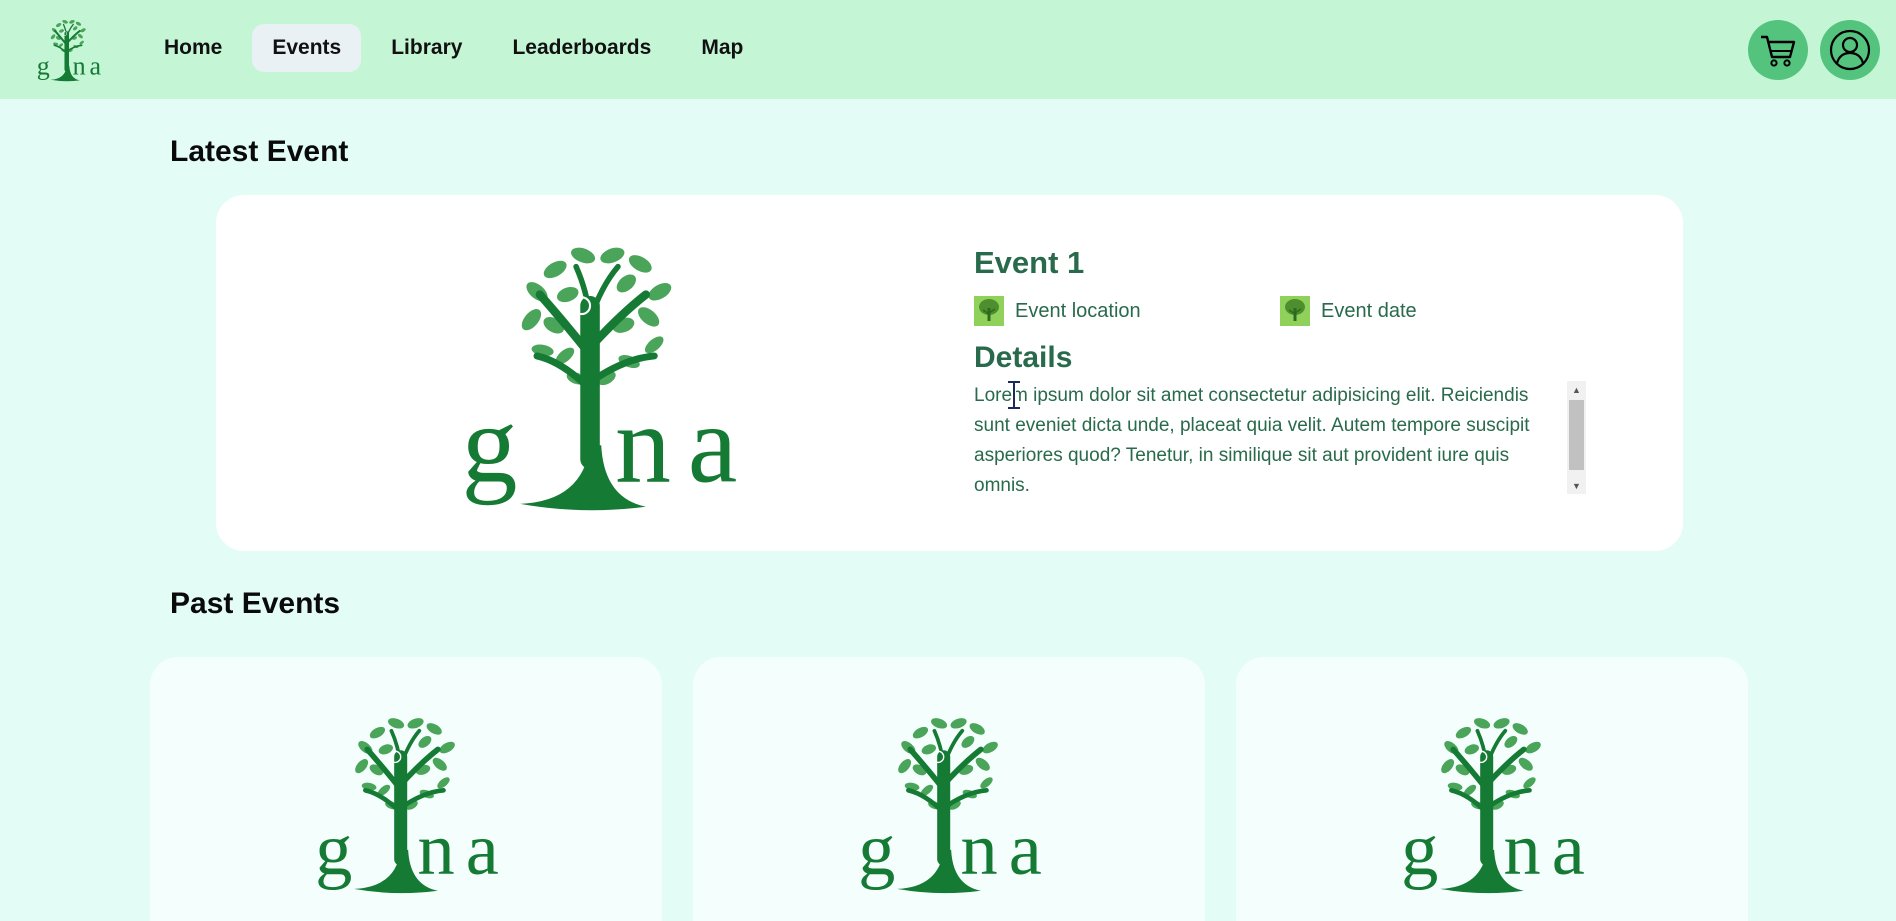  What do you see at coordinates (259, 151) in the screenshot?
I see `latest-event-heading: Latest Event` at bounding box center [259, 151].